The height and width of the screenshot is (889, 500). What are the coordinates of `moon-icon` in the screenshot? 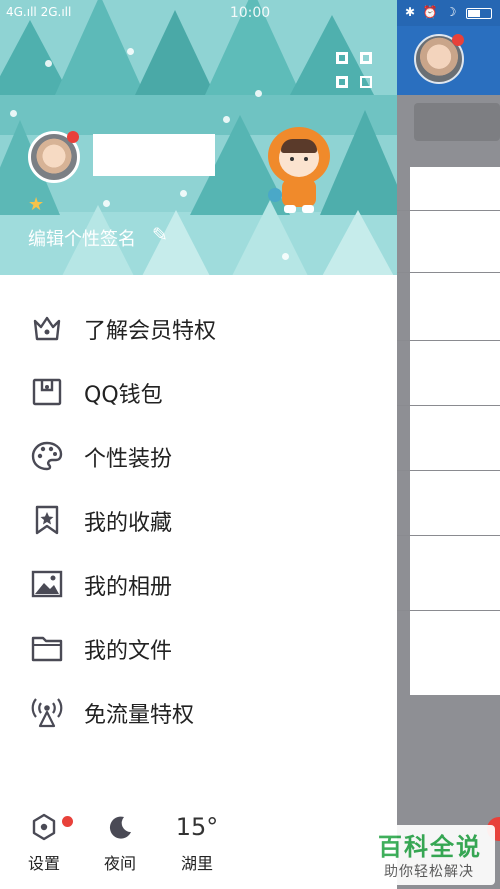 It's located at (120, 827).